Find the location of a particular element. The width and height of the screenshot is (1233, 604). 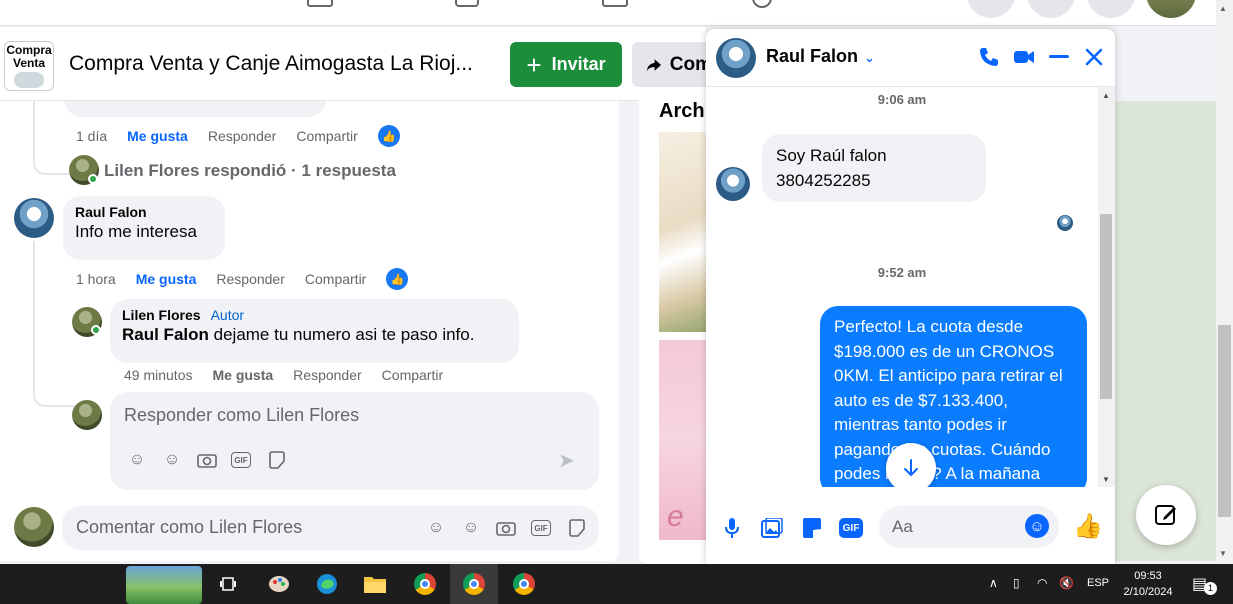

profile-avatar is located at coordinates (1171, 9).